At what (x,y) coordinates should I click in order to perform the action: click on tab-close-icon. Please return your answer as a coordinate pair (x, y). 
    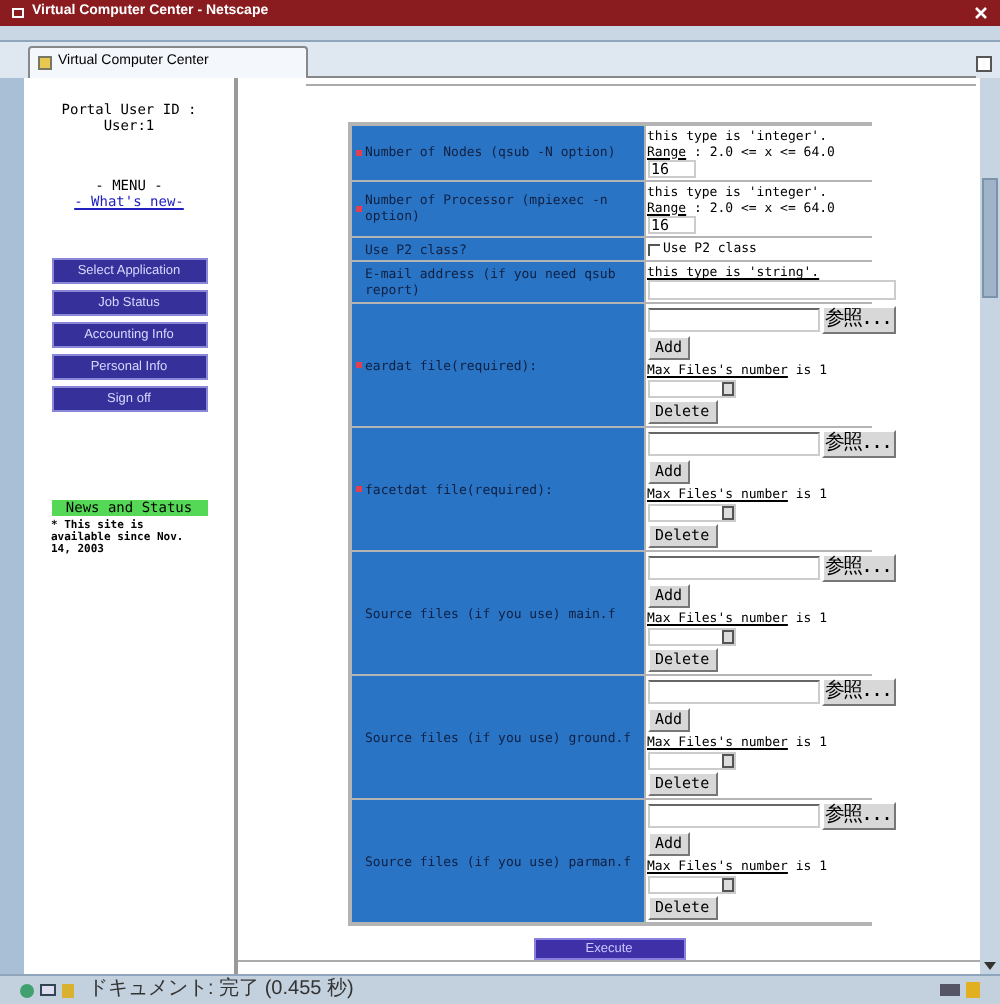
    Looking at the image, I should click on (984, 64).